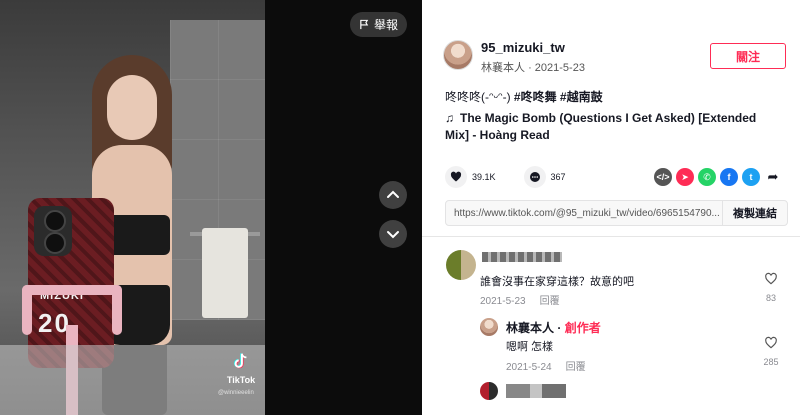 This screenshot has width=800, height=415. Describe the element at coordinates (240, 361) in the screenshot. I see `tiktok-logo-icon` at that location.